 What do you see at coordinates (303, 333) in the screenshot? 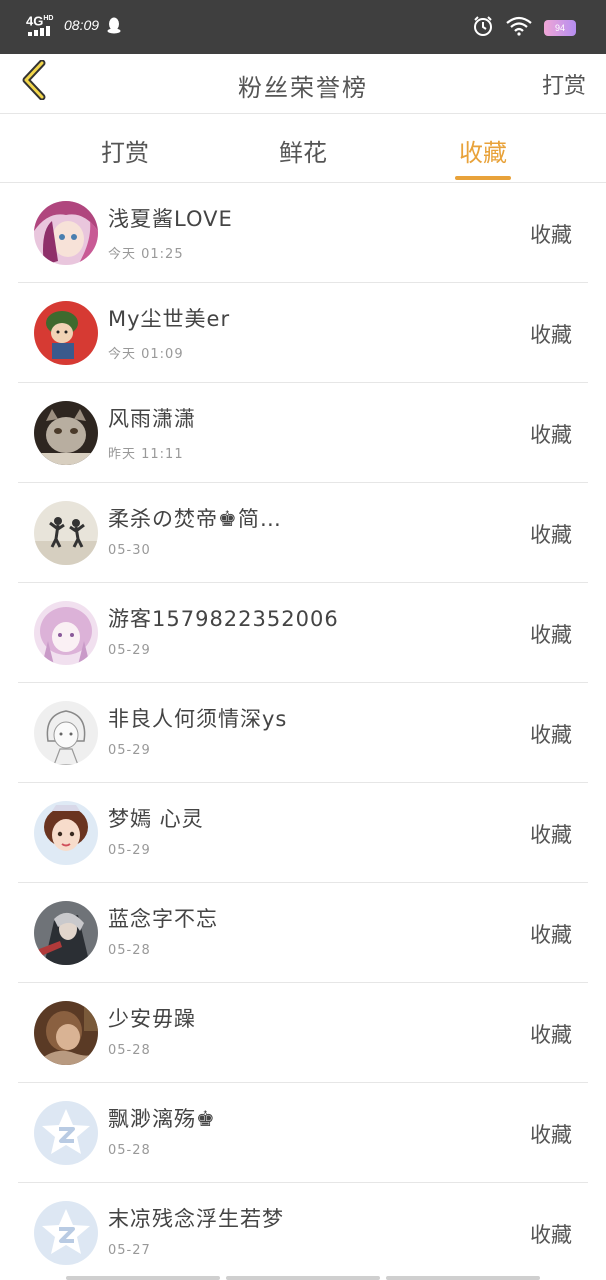
I see `list-item: My尘世美er 今天 01:09 收藏` at bounding box center [303, 333].